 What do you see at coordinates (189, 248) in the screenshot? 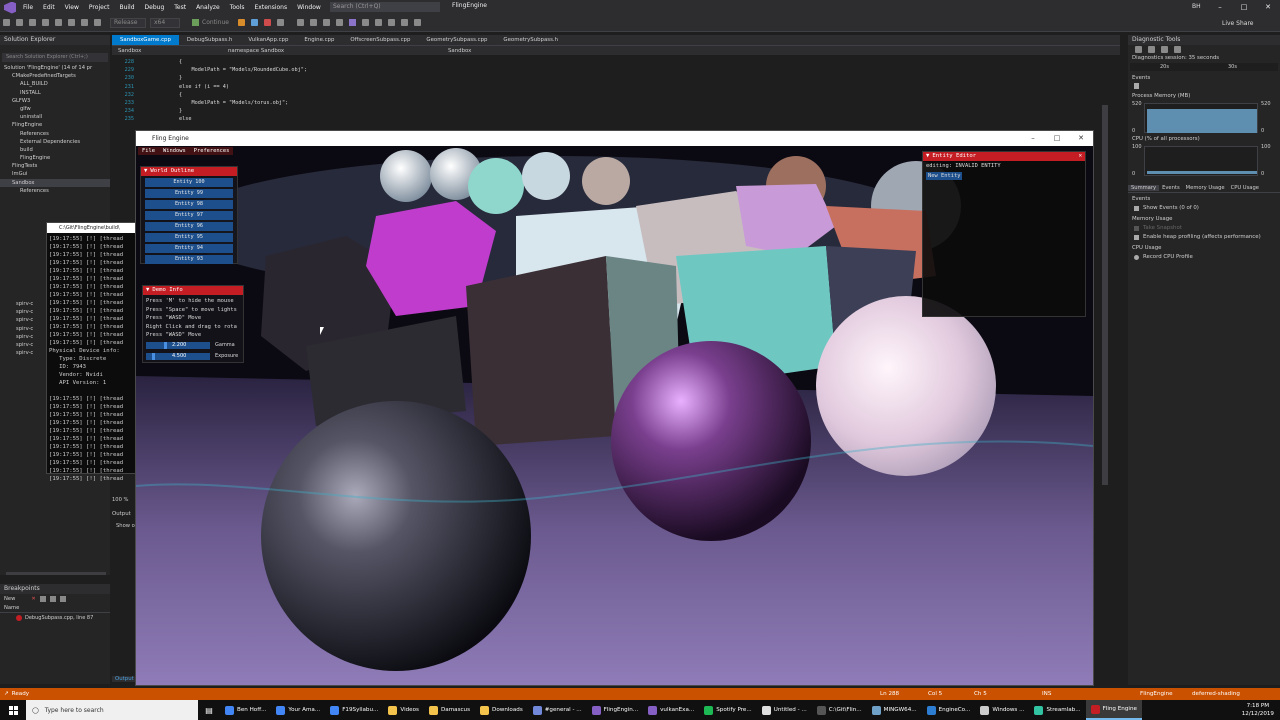
I see `entity-item: Entity 94` at bounding box center [189, 248].